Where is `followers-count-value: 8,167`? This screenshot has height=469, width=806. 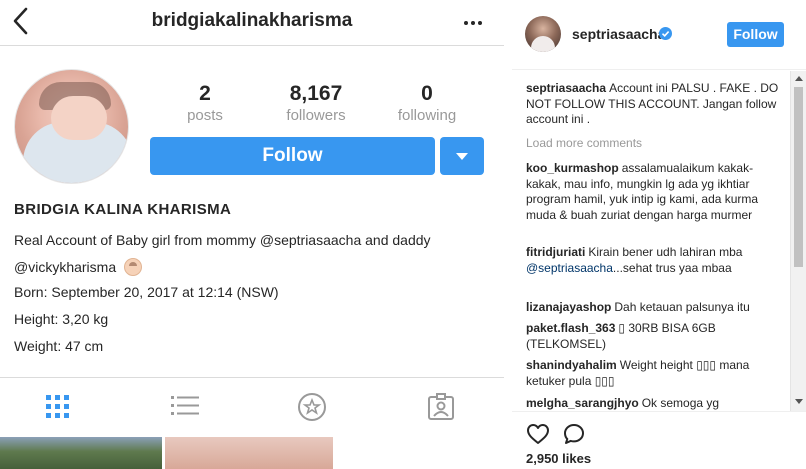 followers-count-value: 8,167 is located at coordinates (316, 93).